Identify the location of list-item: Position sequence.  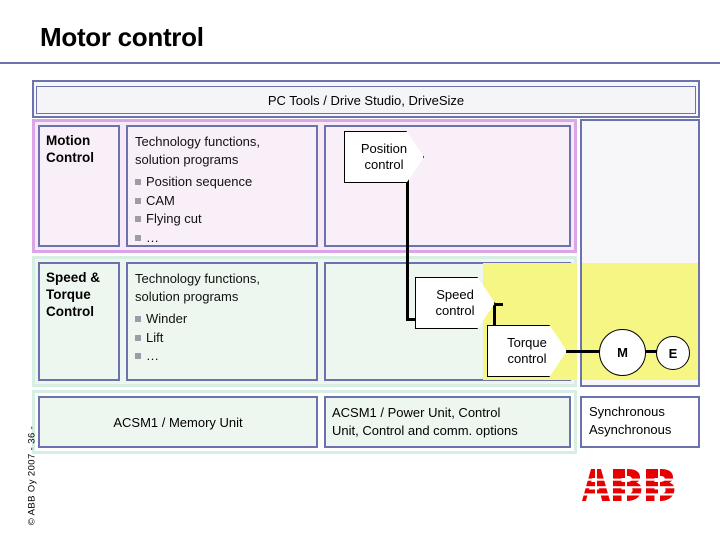
(225, 182).